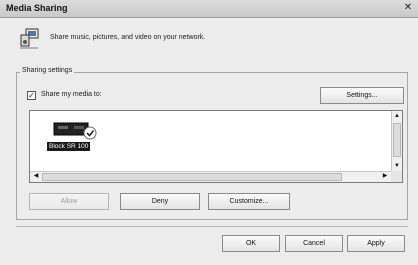 This screenshot has height=265, width=418. I want to click on scroll-down-icon: ▼, so click(397, 166).